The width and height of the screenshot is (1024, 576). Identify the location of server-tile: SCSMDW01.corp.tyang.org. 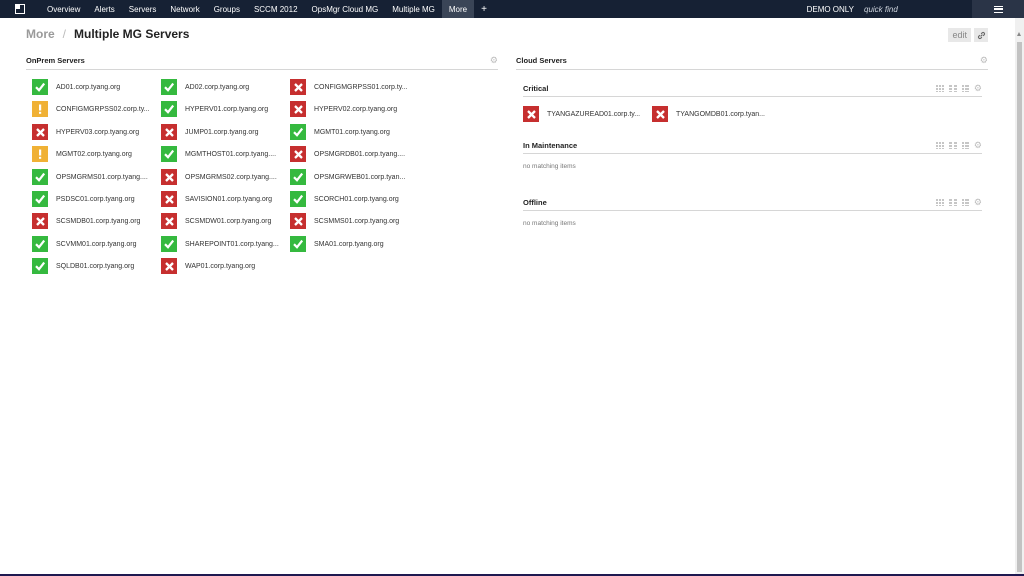
(216, 221).